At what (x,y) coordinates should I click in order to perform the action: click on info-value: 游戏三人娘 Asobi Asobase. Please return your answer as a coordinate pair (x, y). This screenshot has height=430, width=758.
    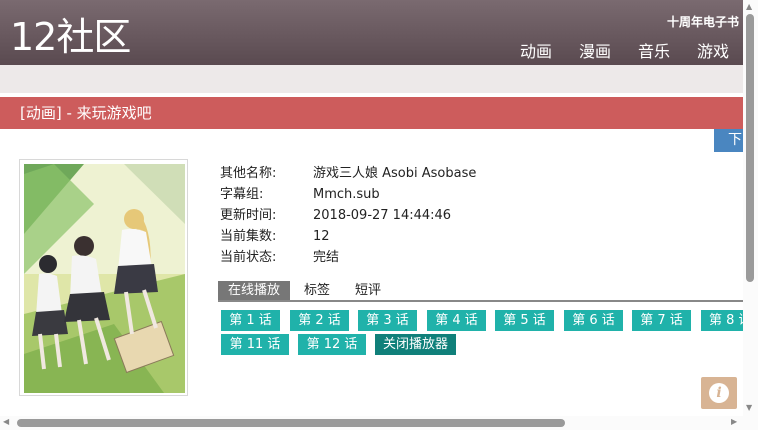
    Looking at the image, I should click on (395, 173).